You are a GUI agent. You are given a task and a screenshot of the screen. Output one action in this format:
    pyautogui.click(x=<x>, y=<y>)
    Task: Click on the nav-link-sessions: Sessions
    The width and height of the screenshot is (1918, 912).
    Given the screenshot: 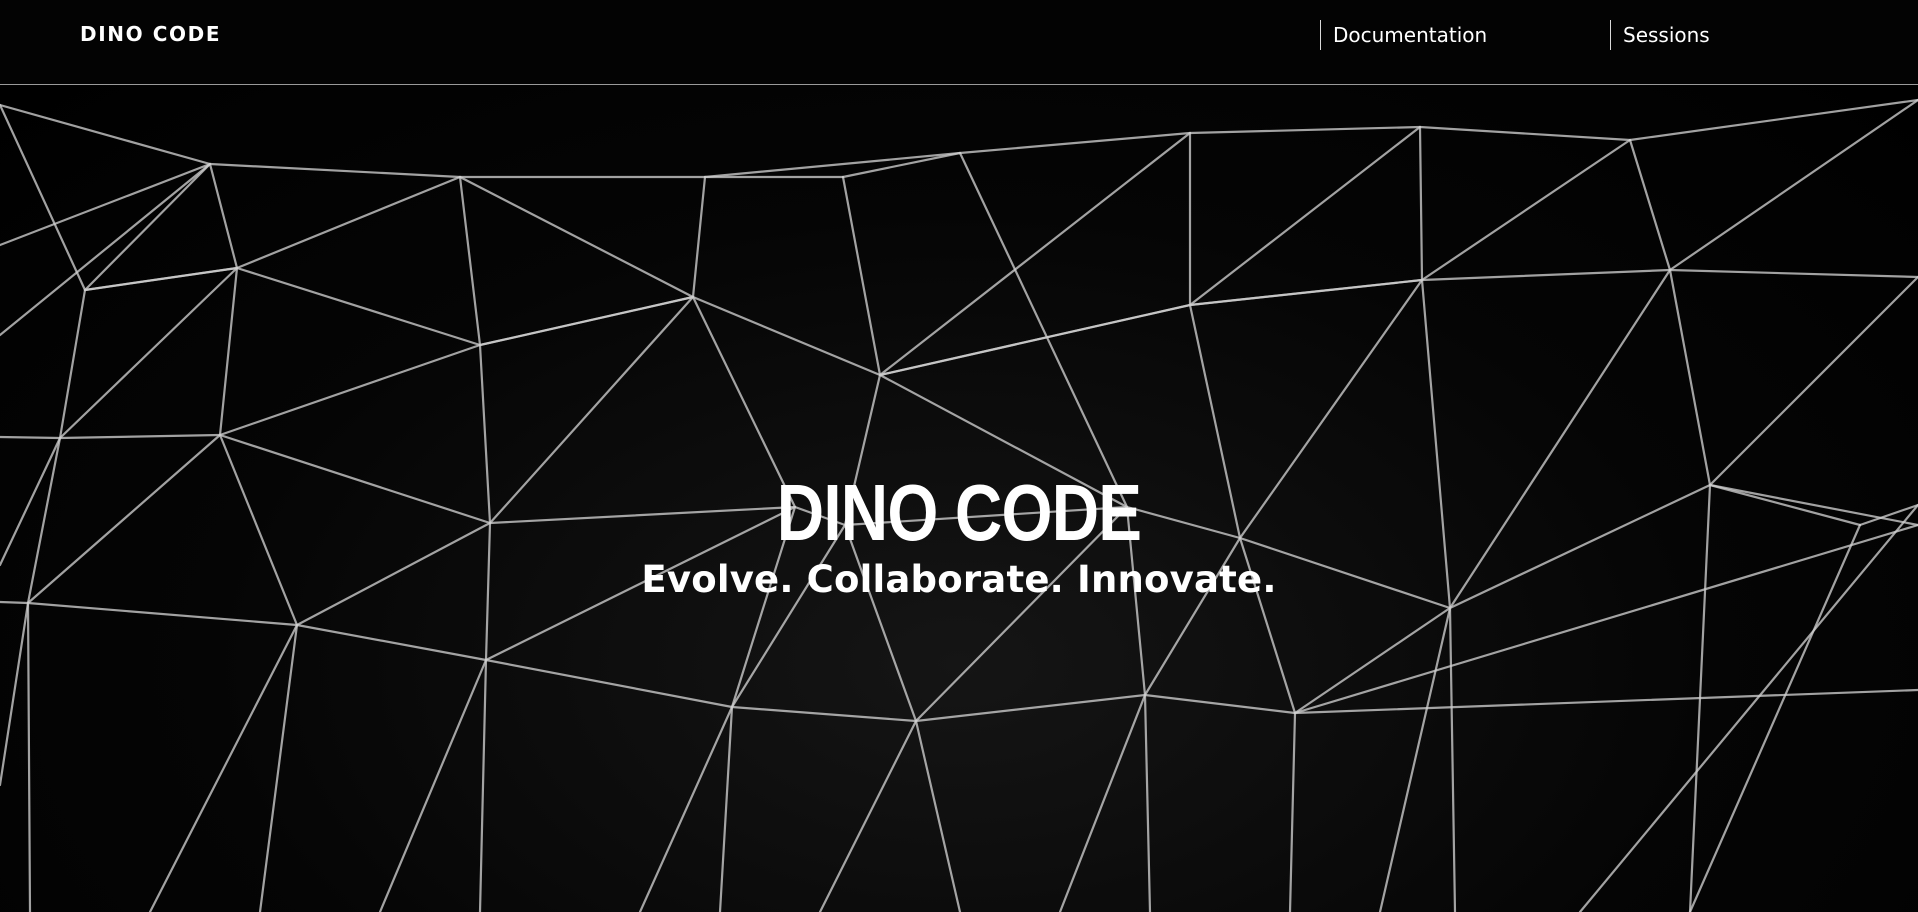 What is the action you would take?
    pyautogui.click(x=1660, y=35)
    